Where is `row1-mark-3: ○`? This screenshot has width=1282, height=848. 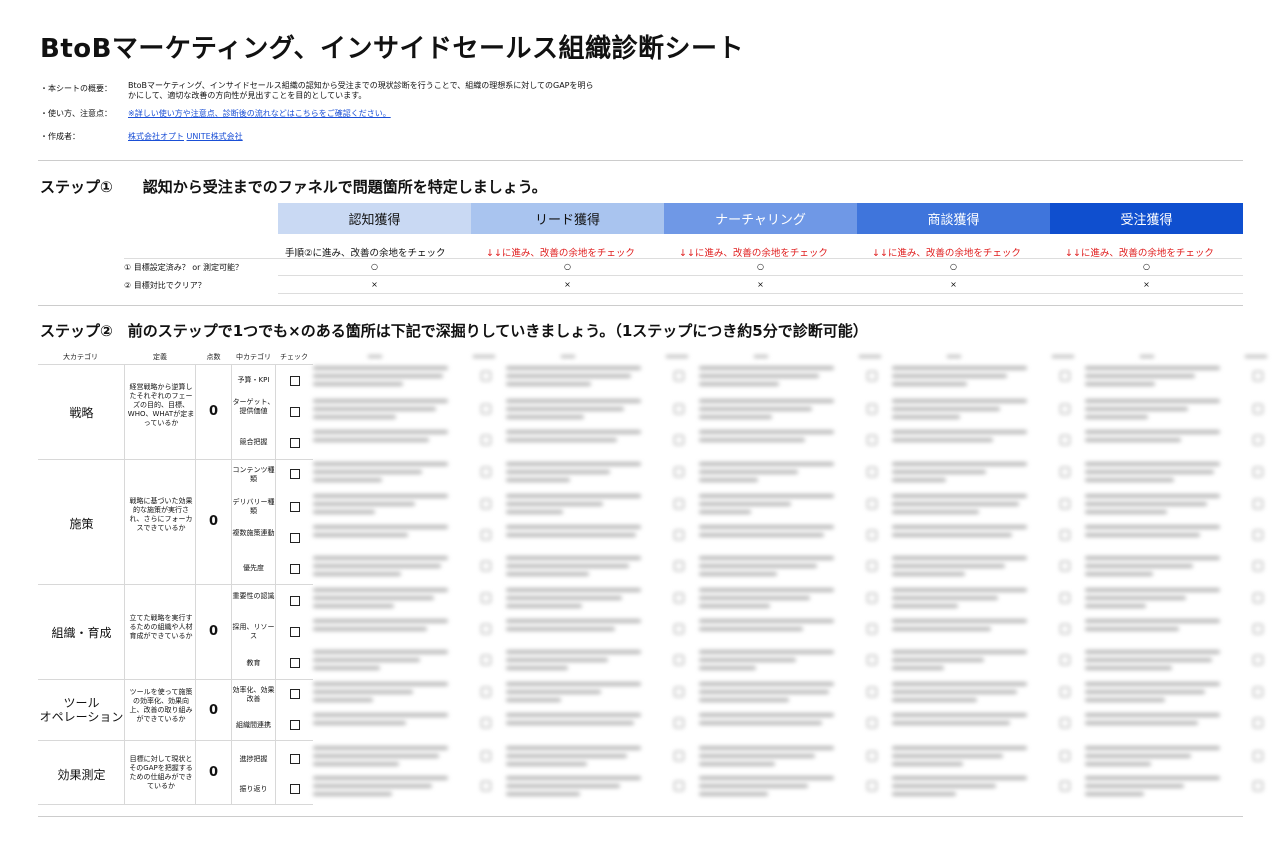 row1-mark-3: ○ is located at coordinates (760, 267).